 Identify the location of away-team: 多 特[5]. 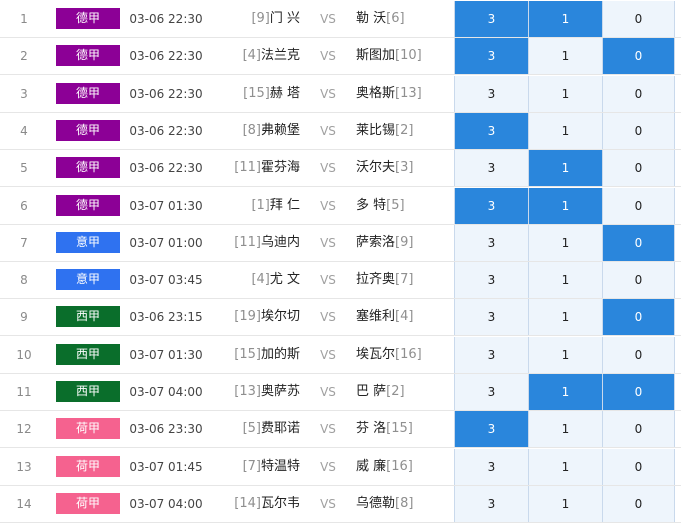
(404, 206).